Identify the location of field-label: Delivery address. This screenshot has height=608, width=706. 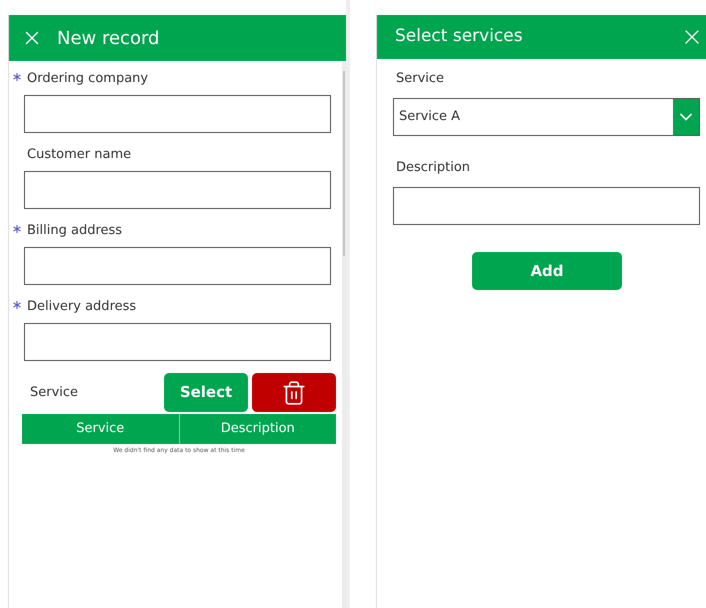
(81, 307).